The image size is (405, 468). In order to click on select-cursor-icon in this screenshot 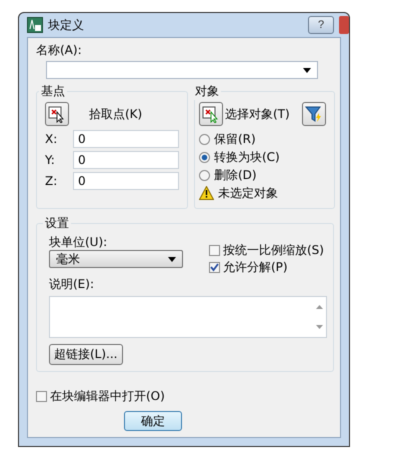, I will do `click(211, 114)`.